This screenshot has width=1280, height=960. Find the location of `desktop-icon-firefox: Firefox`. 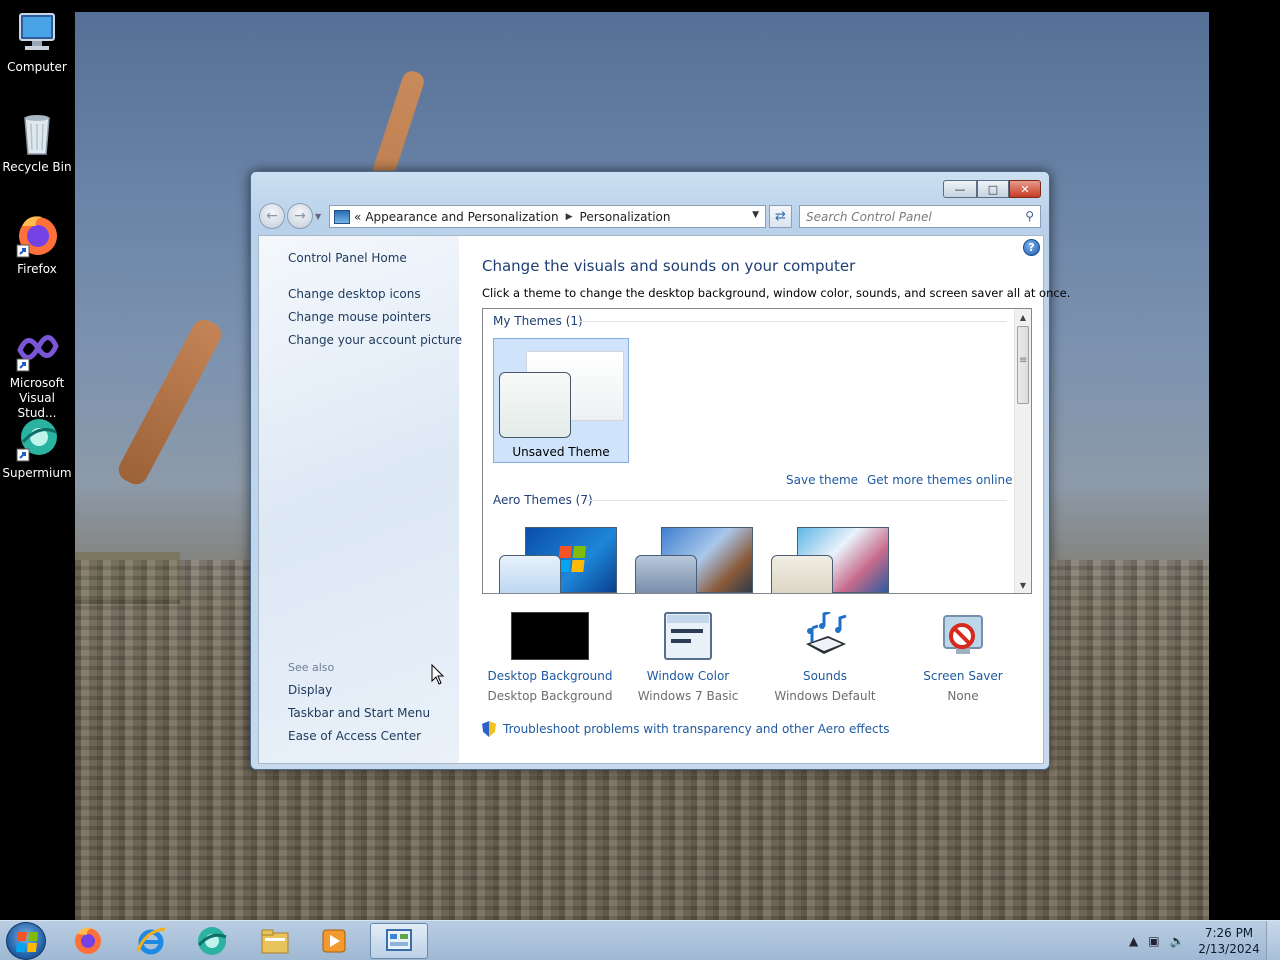

desktop-icon-firefox: Firefox is located at coordinates (37, 244).